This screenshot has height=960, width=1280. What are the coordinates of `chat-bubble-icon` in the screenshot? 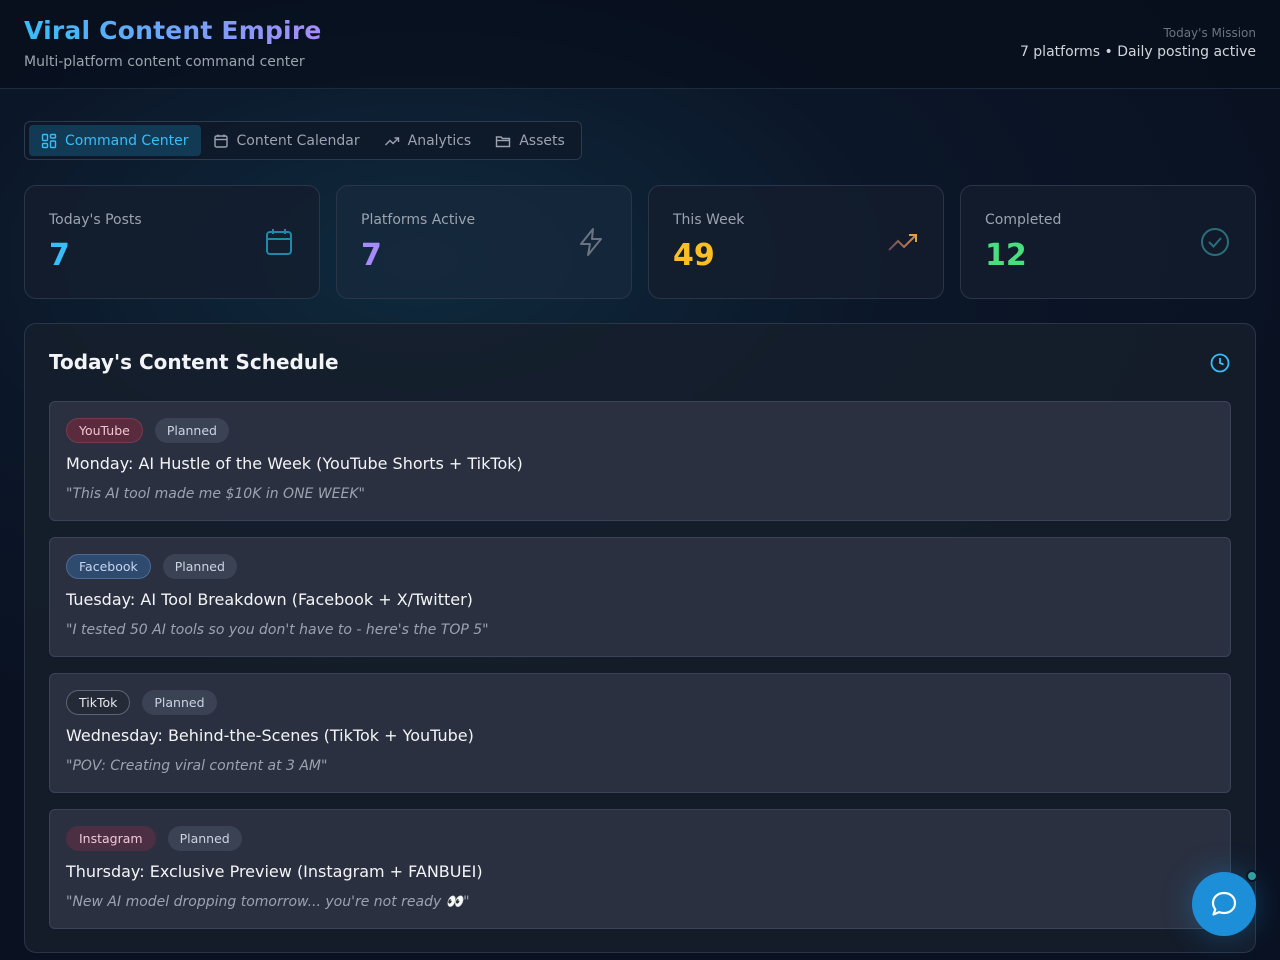 It's located at (1224, 903).